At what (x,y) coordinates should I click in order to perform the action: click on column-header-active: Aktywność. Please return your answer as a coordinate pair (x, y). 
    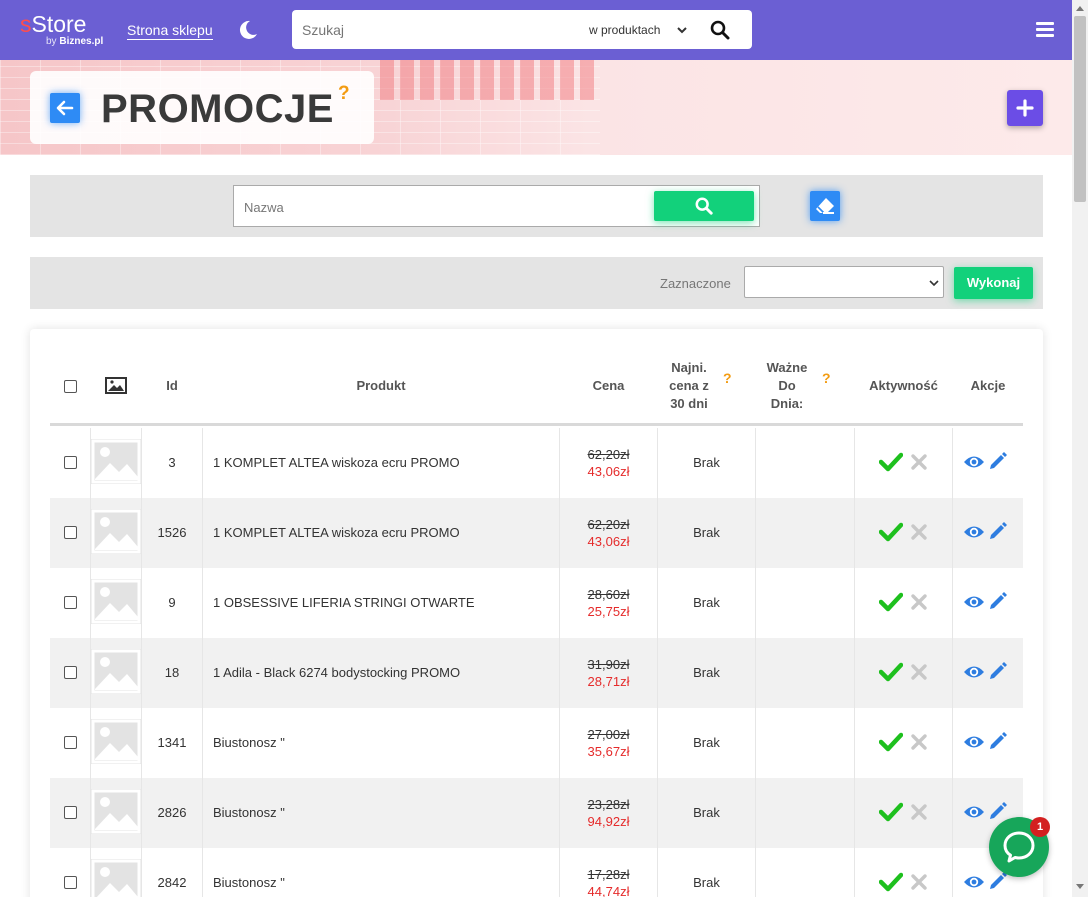
    Looking at the image, I should click on (903, 386).